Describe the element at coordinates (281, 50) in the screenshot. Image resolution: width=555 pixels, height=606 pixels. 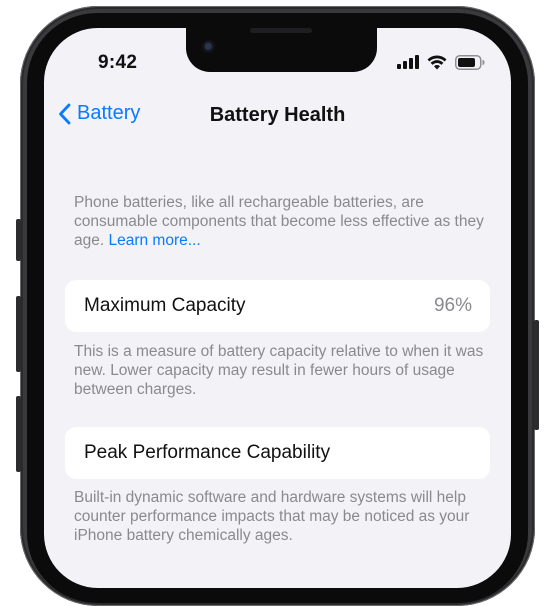
I see `notch` at that location.